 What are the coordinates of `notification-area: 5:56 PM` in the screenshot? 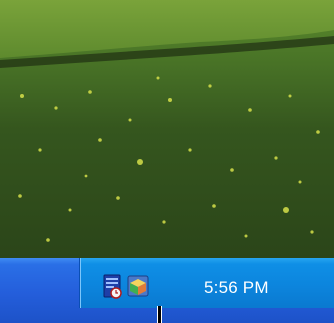 It's located at (206, 283).